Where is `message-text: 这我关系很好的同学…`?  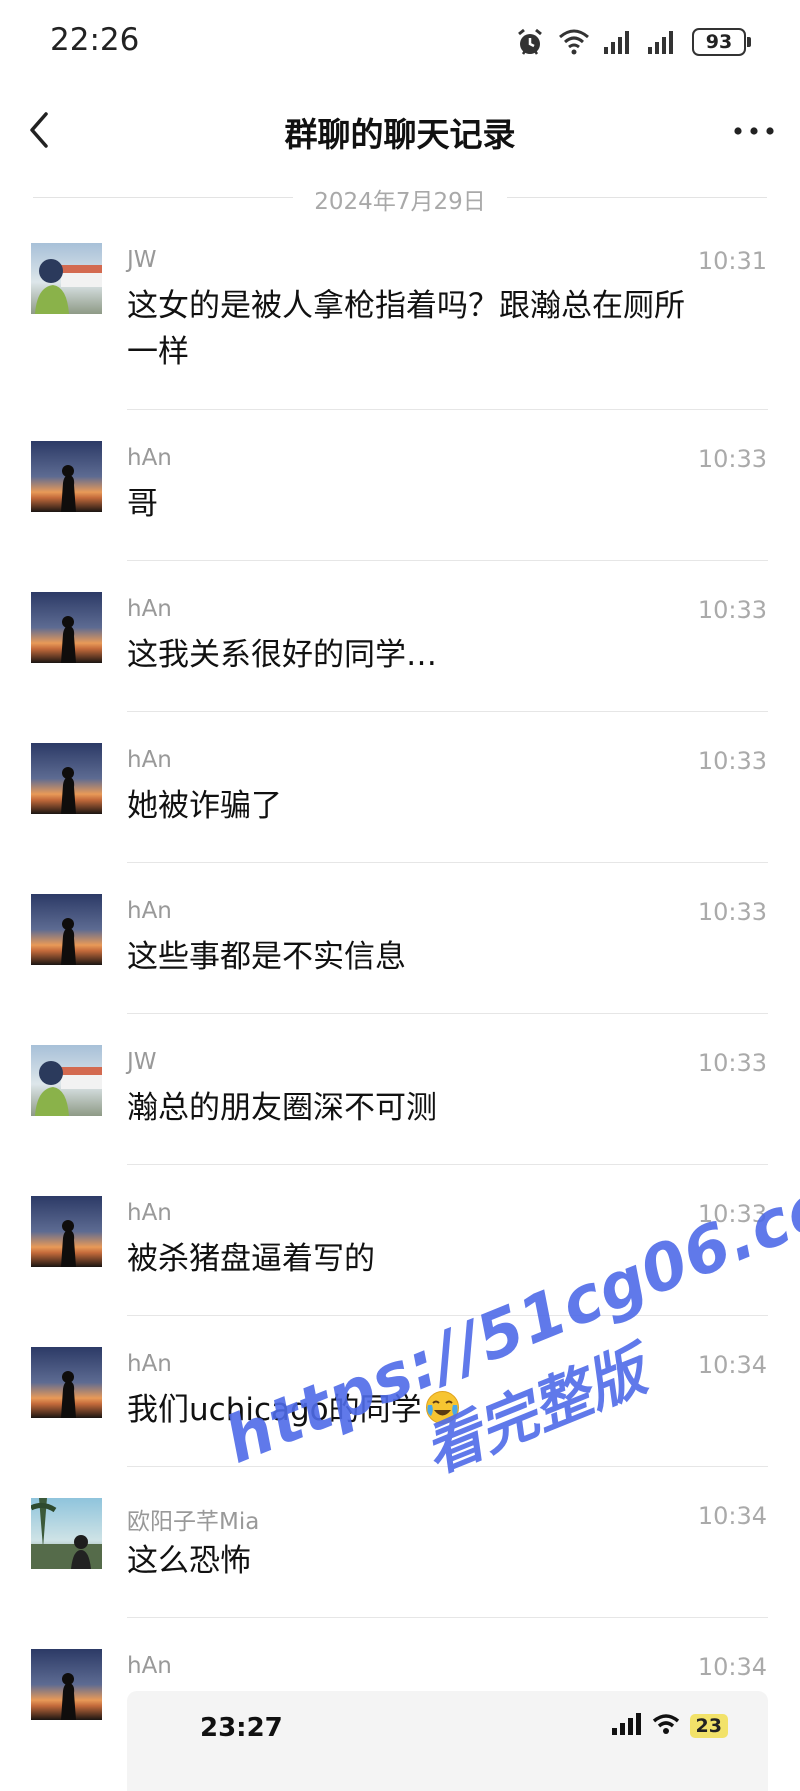
message-text: 这我关系很好的同学… is located at coordinates (282, 655).